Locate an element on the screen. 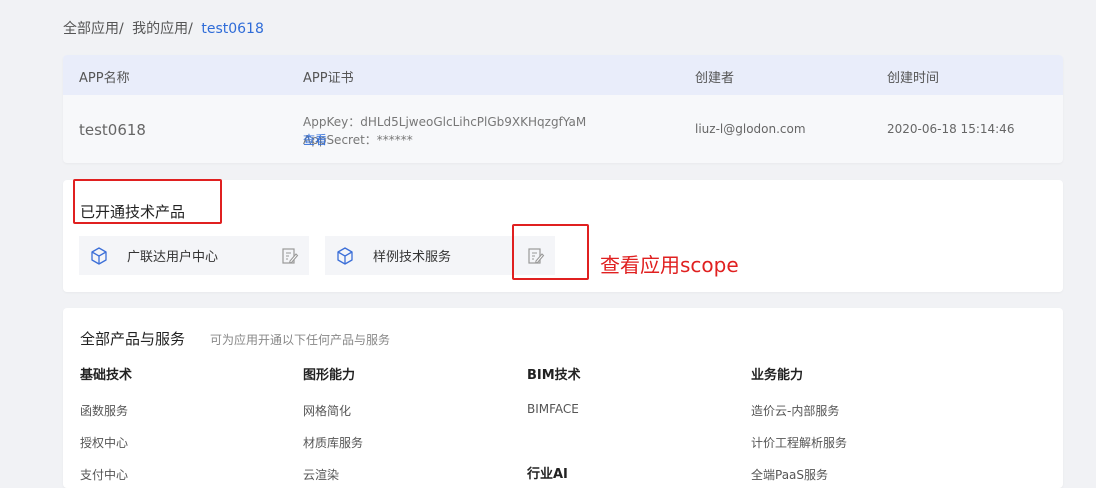 The height and width of the screenshot is (488, 1096). app-created-time: 2020-06-18 15:14:46 is located at coordinates (951, 129).